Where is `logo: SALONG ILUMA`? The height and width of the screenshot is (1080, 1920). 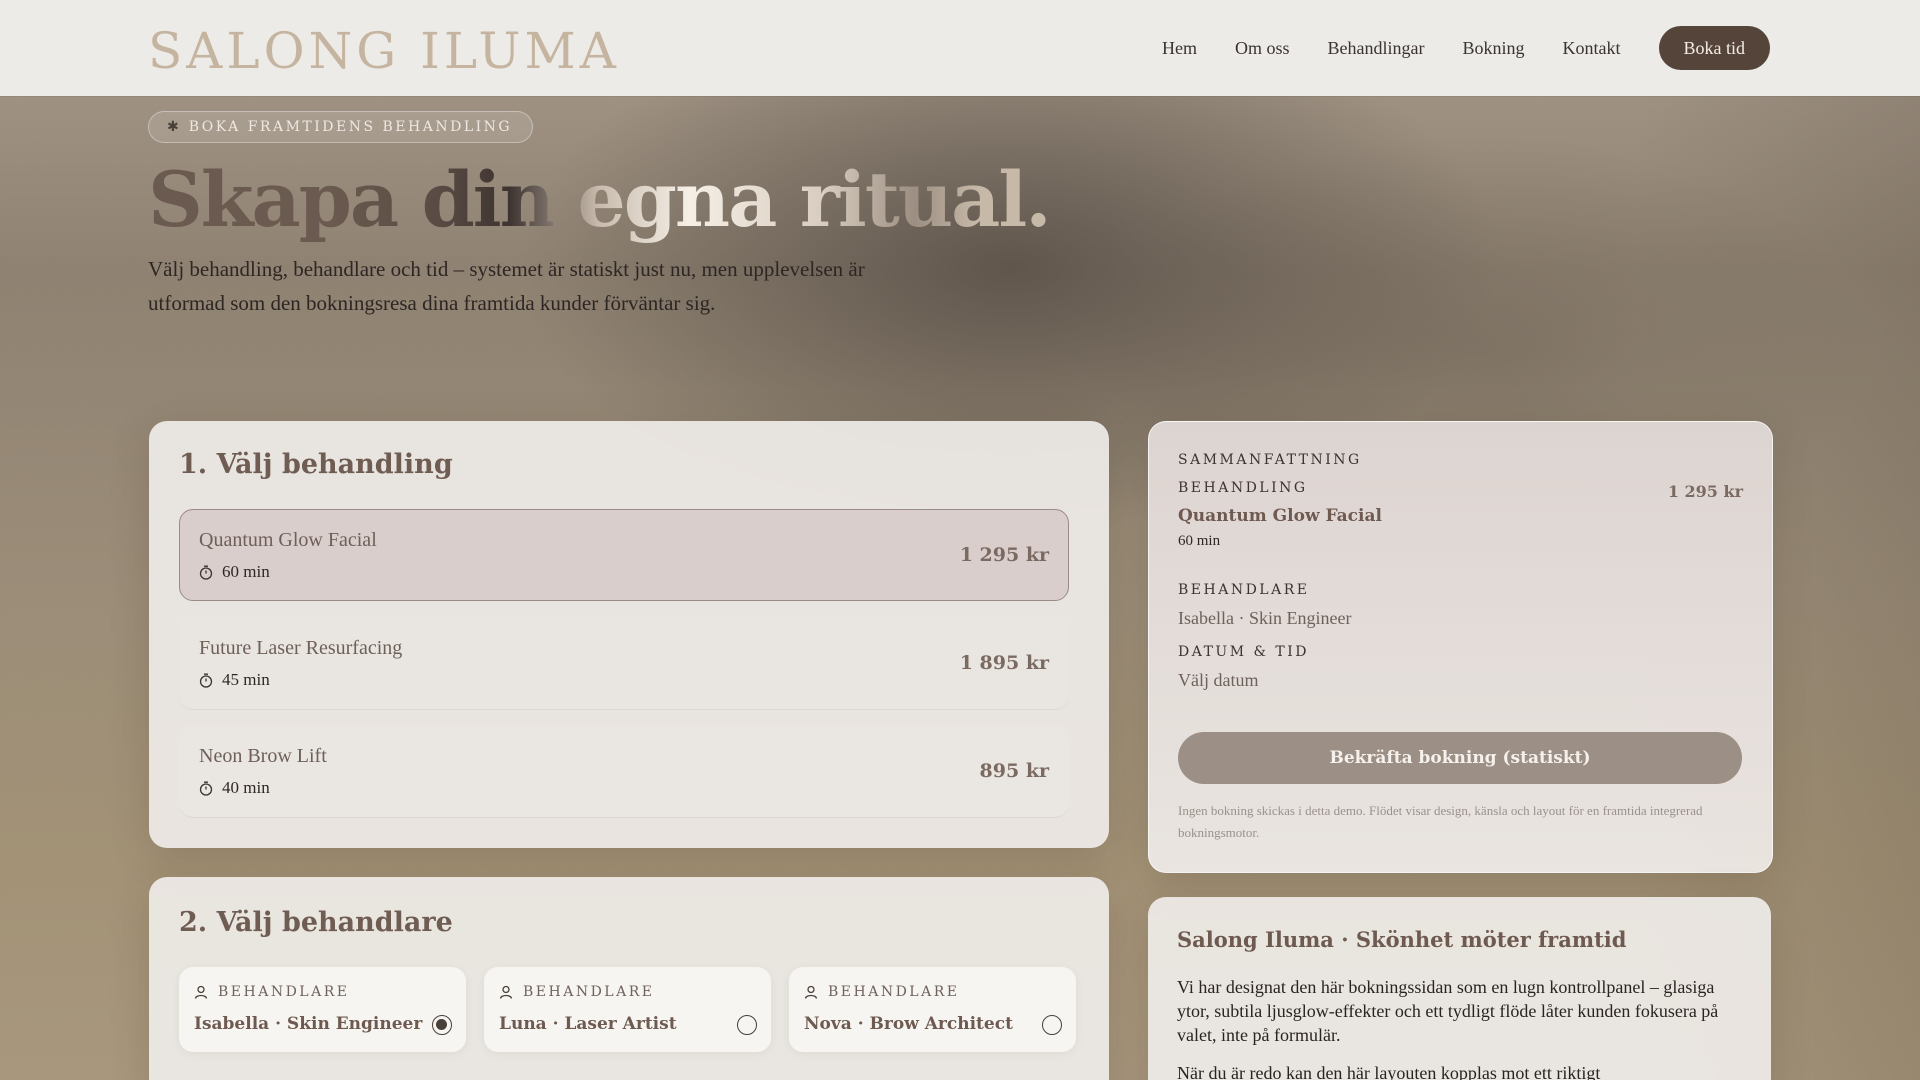
logo: SALONG ILUMA is located at coordinates (384, 51).